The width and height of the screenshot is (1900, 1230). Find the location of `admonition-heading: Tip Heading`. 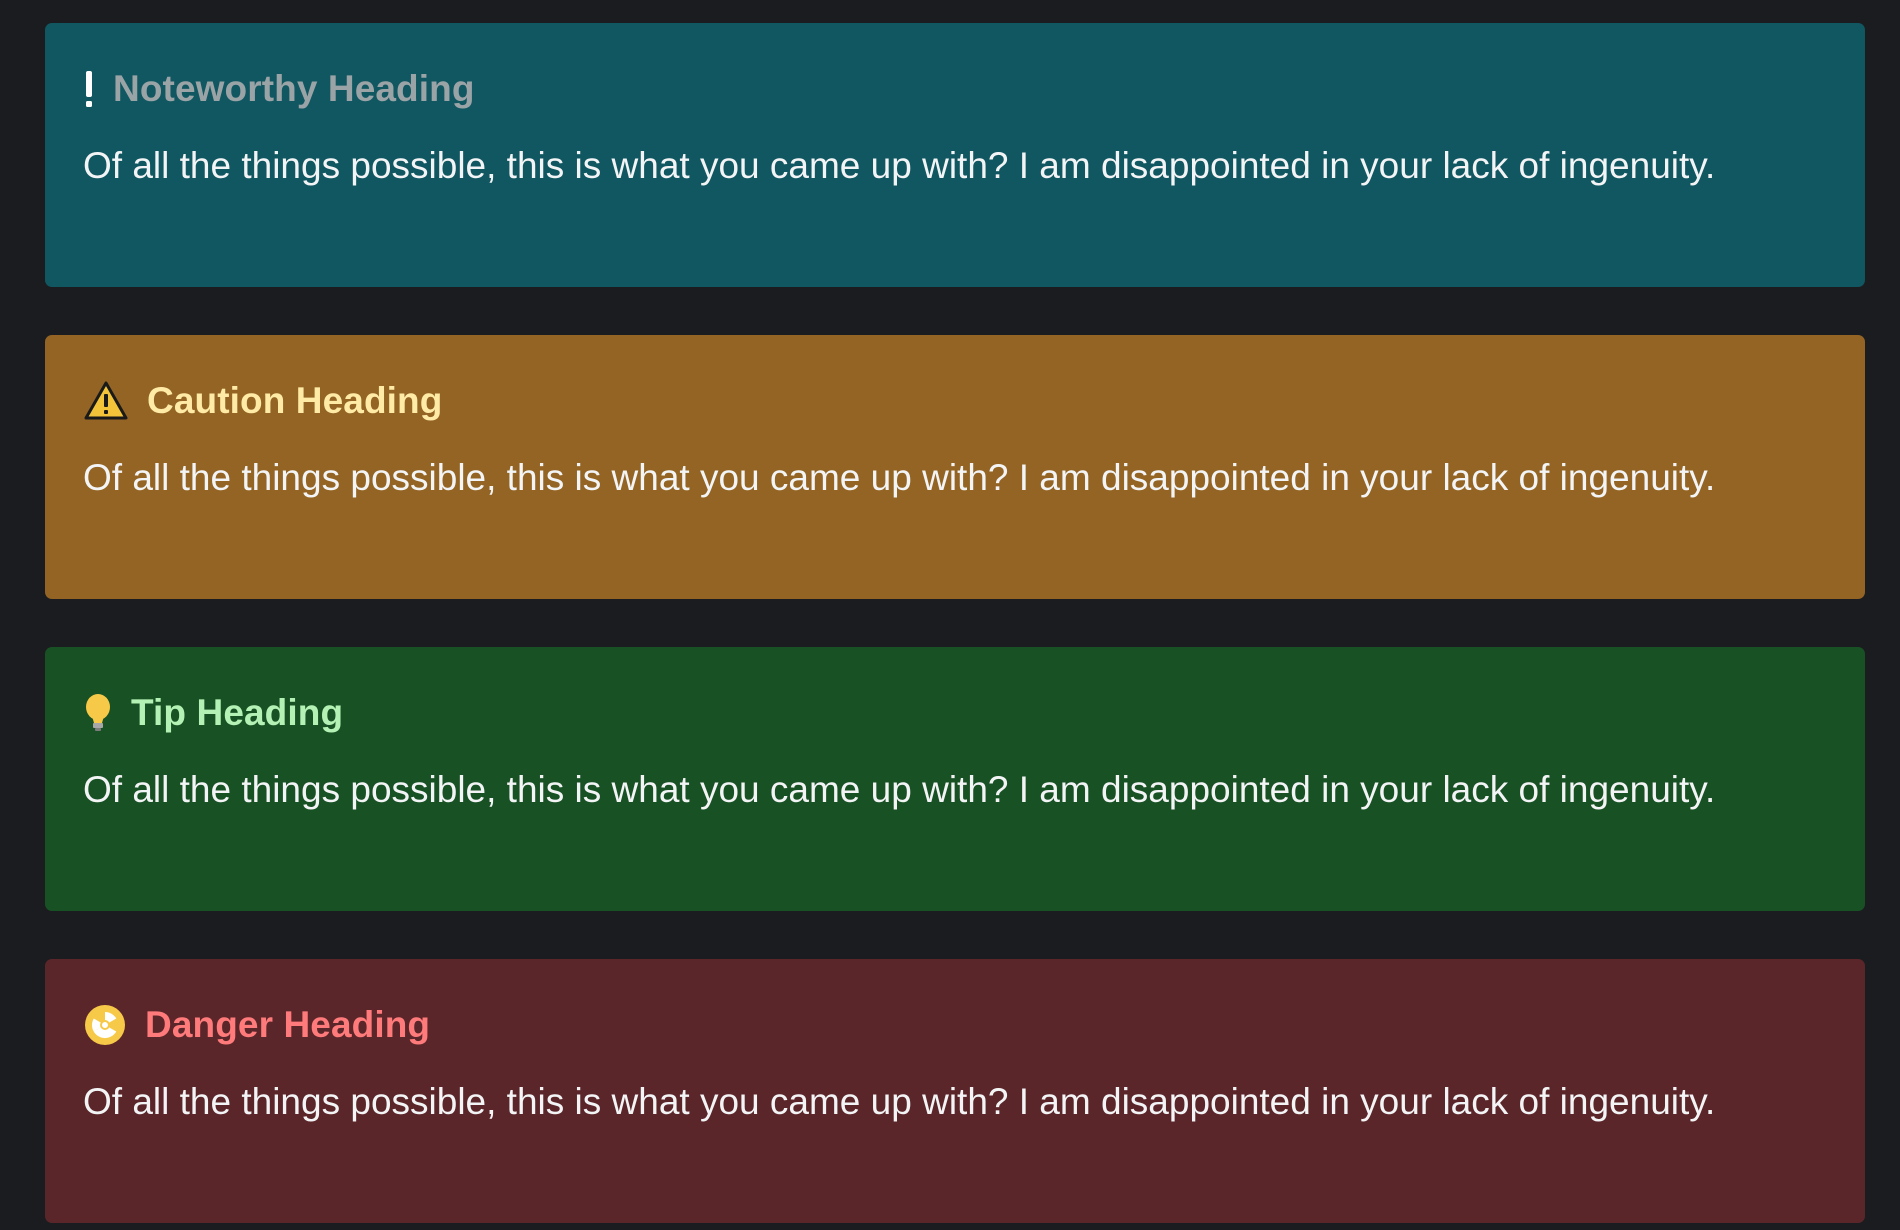

admonition-heading: Tip Heading is located at coordinates (213, 713).